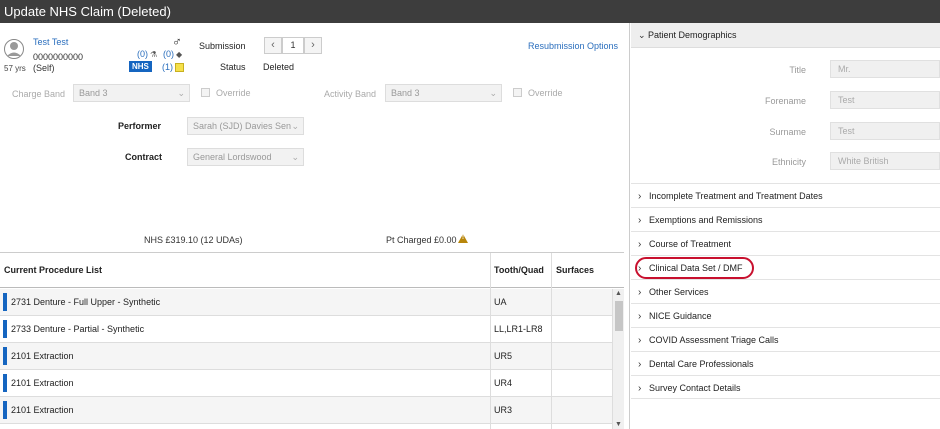 The height and width of the screenshot is (429, 940). I want to click on procedure-description: 2733 Denture - Partial - Synthetic, so click(78, 329).